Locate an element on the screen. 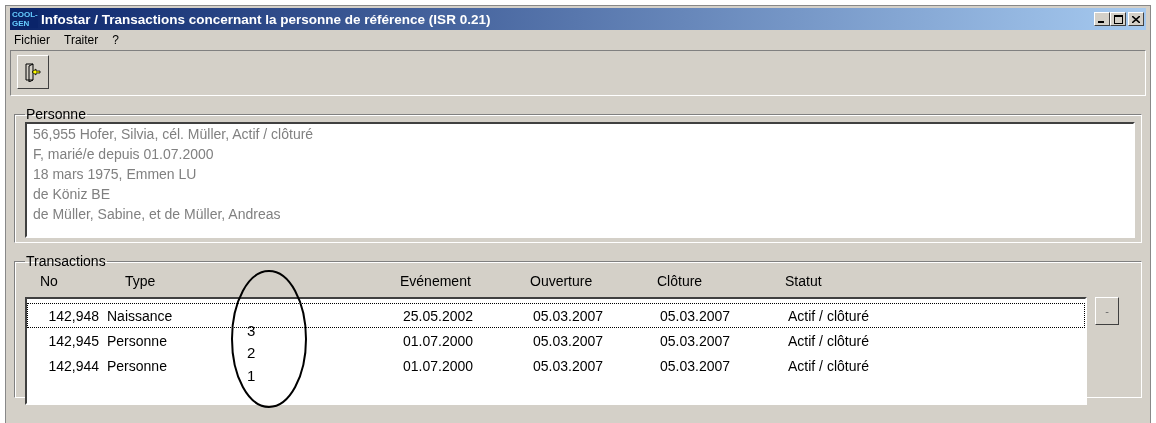 The image size is (1156, 423). maximize-button is located at coordinates (1118, 19).